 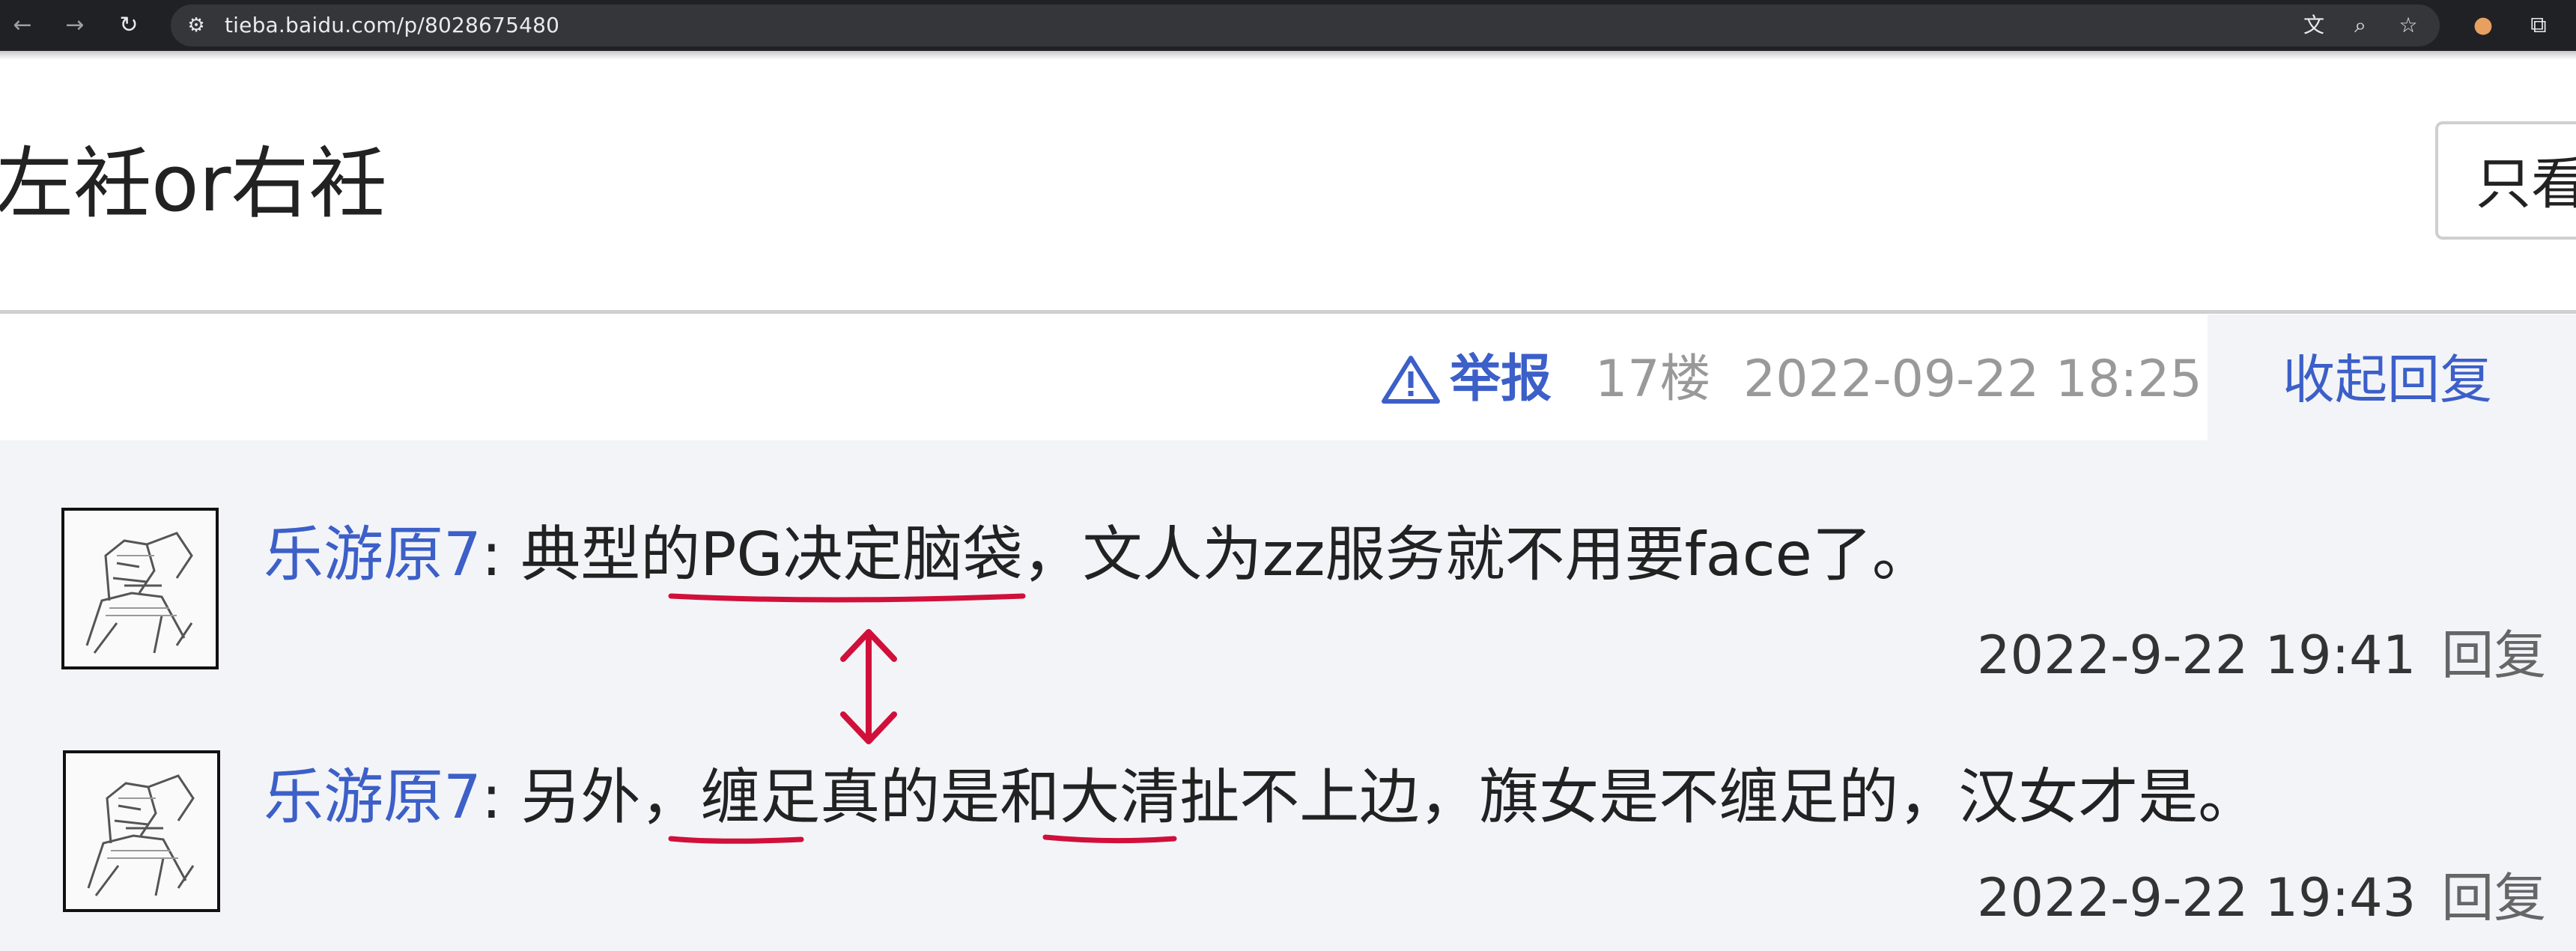 I want to click on reply-text-line: 乐游原7: 另外，缠足真的是和大清扯不上边，旗女是不缠足的，汉女才是。, so click(x=1261, y=797).